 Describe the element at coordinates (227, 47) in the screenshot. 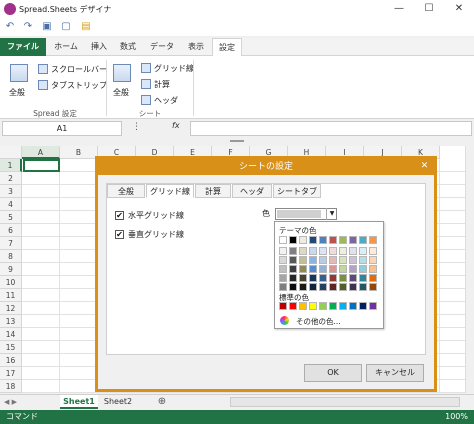

I see `tab-settings: 設定` at that location.